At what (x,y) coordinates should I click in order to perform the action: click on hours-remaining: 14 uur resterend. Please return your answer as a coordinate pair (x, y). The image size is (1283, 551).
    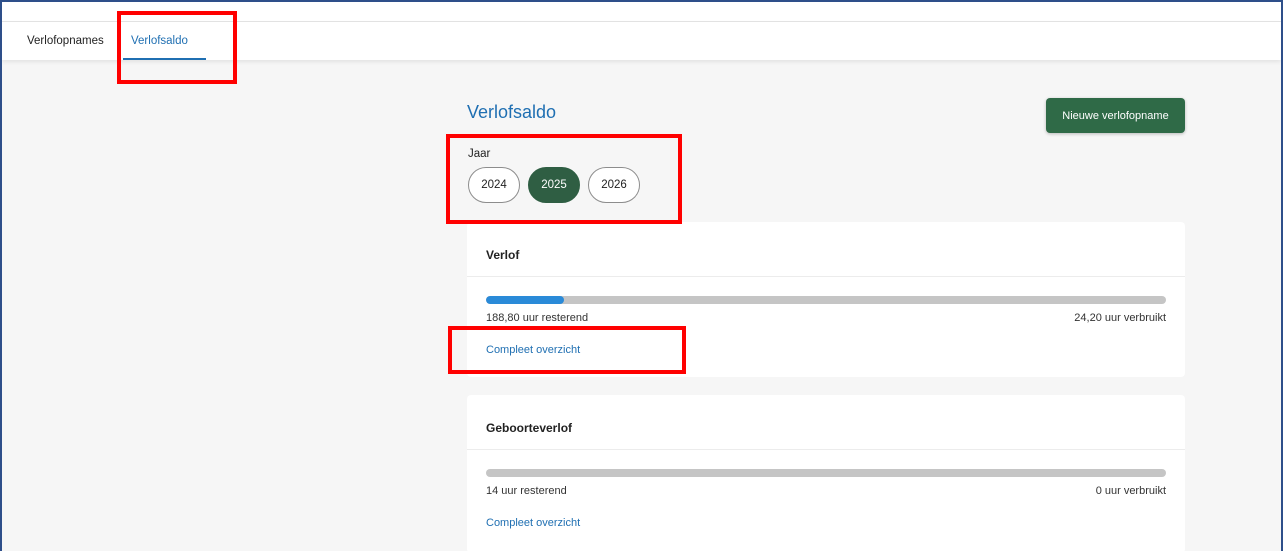
    Looking at the image, I should click on (526, 491).